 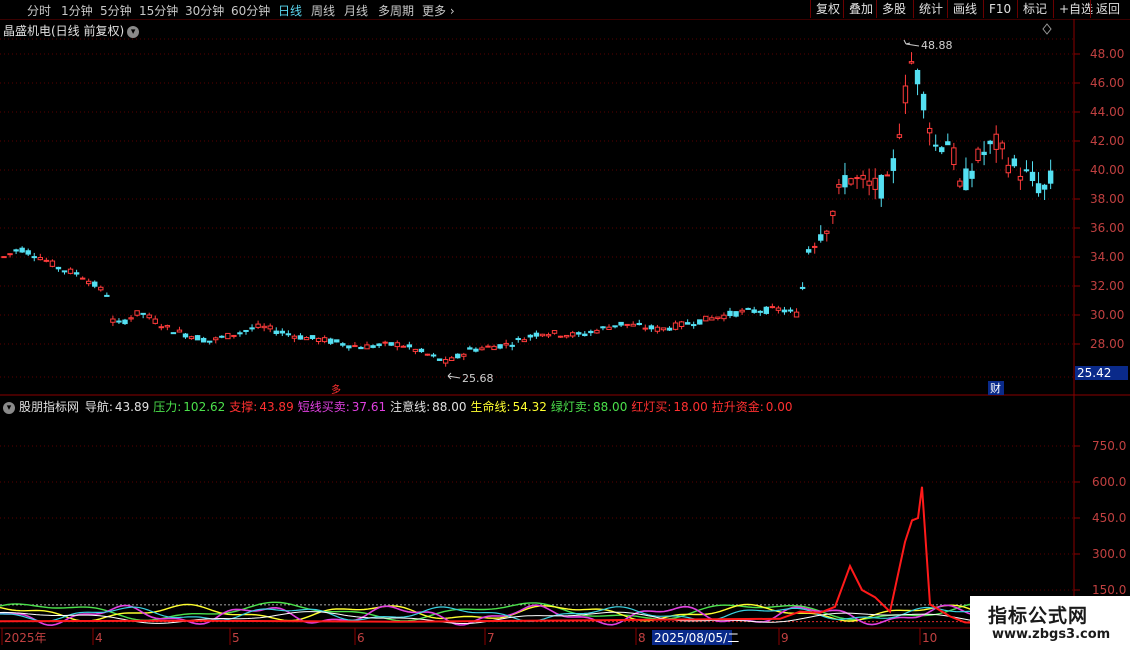 I want to click on price-tick-label: 30.00, so click(x=1107, y=315).